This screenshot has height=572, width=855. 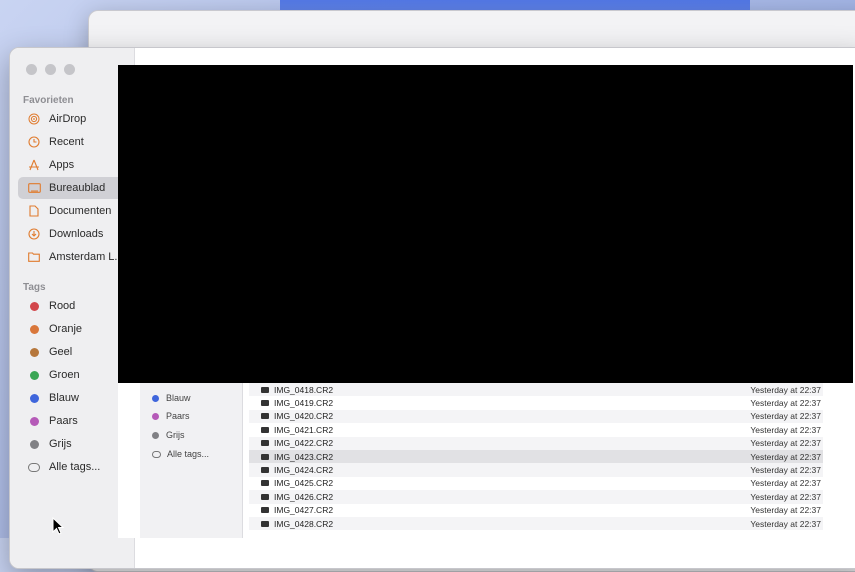 I want to click on sidebar-item-label: Paars, so click(x=63, y=421).